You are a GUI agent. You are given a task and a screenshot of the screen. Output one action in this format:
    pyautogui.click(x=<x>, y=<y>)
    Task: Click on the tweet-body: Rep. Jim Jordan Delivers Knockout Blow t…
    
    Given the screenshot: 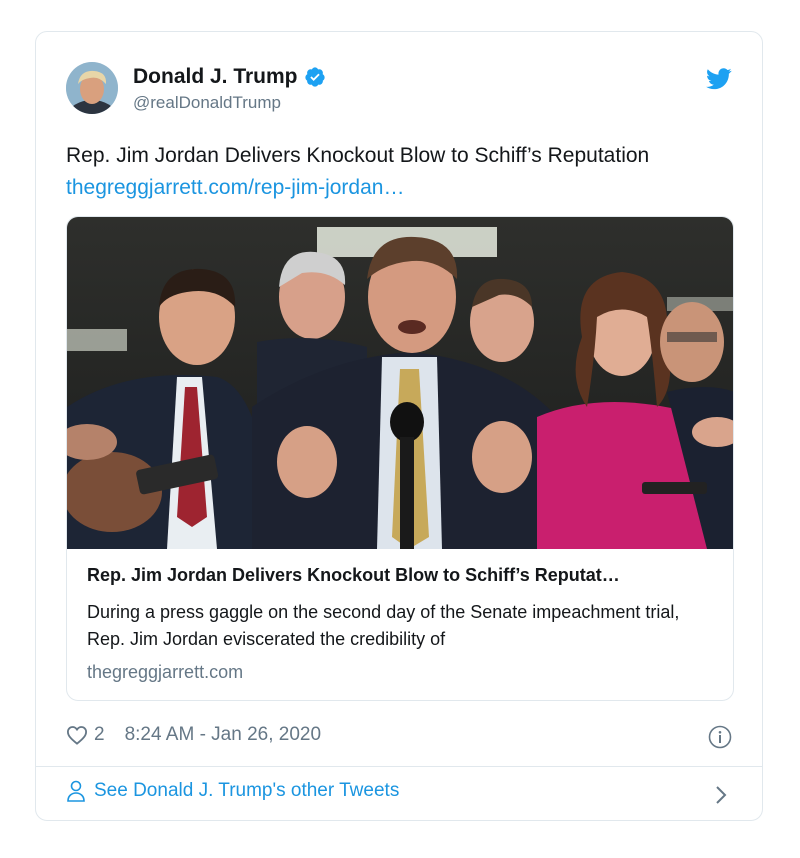 What is the action you would take?
    pyautogui.click(x=358, y=155)
    